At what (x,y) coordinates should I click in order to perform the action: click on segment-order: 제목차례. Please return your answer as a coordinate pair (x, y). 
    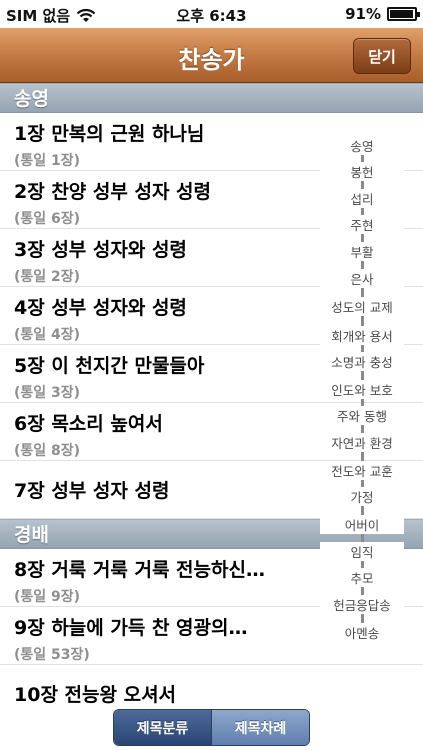
    Looking at the image, I should click on (260, 727).